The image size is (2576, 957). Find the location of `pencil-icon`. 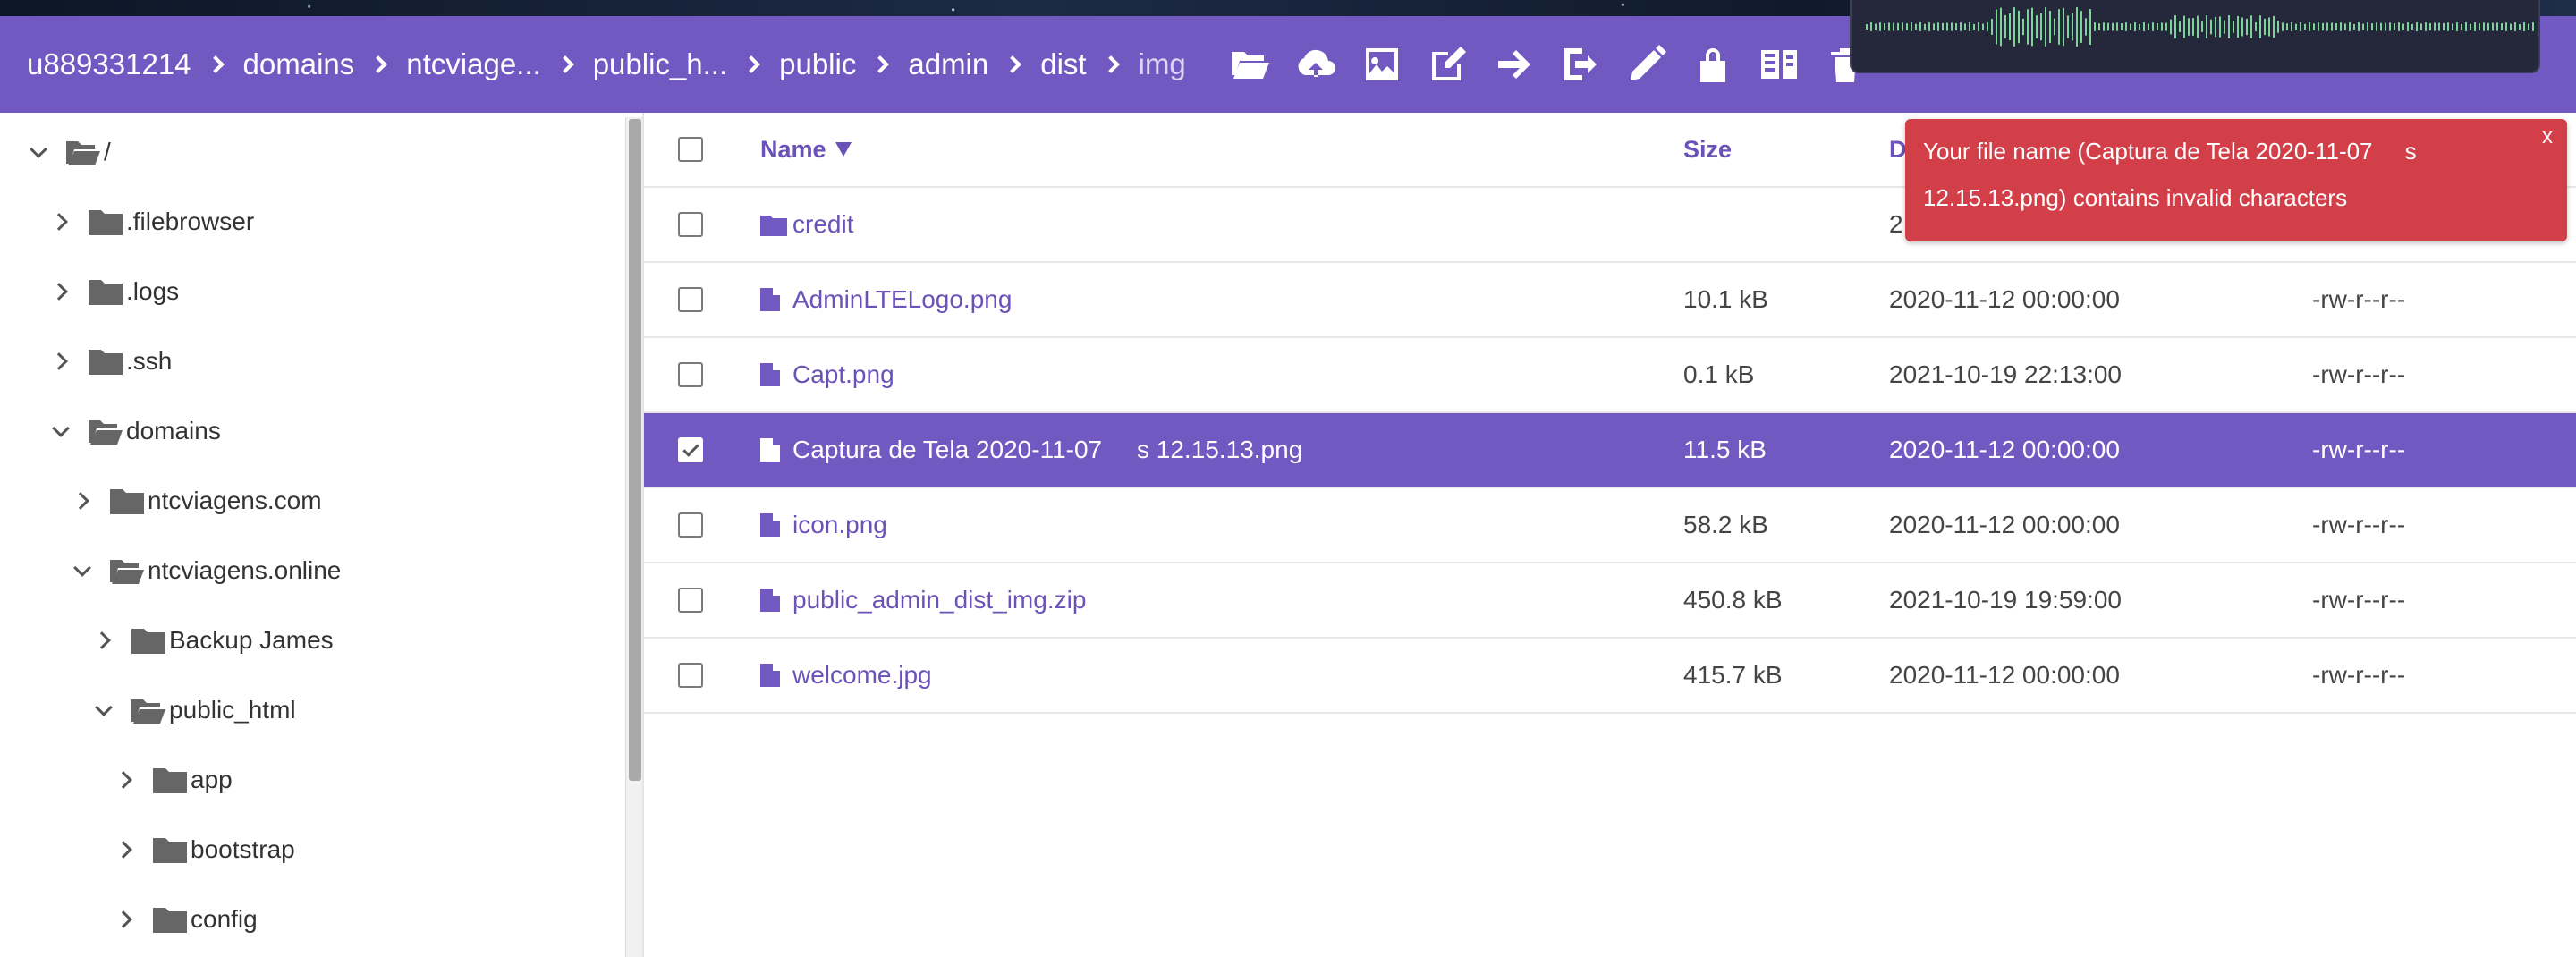

pencil-icon is located at coordinates (1647, 64).